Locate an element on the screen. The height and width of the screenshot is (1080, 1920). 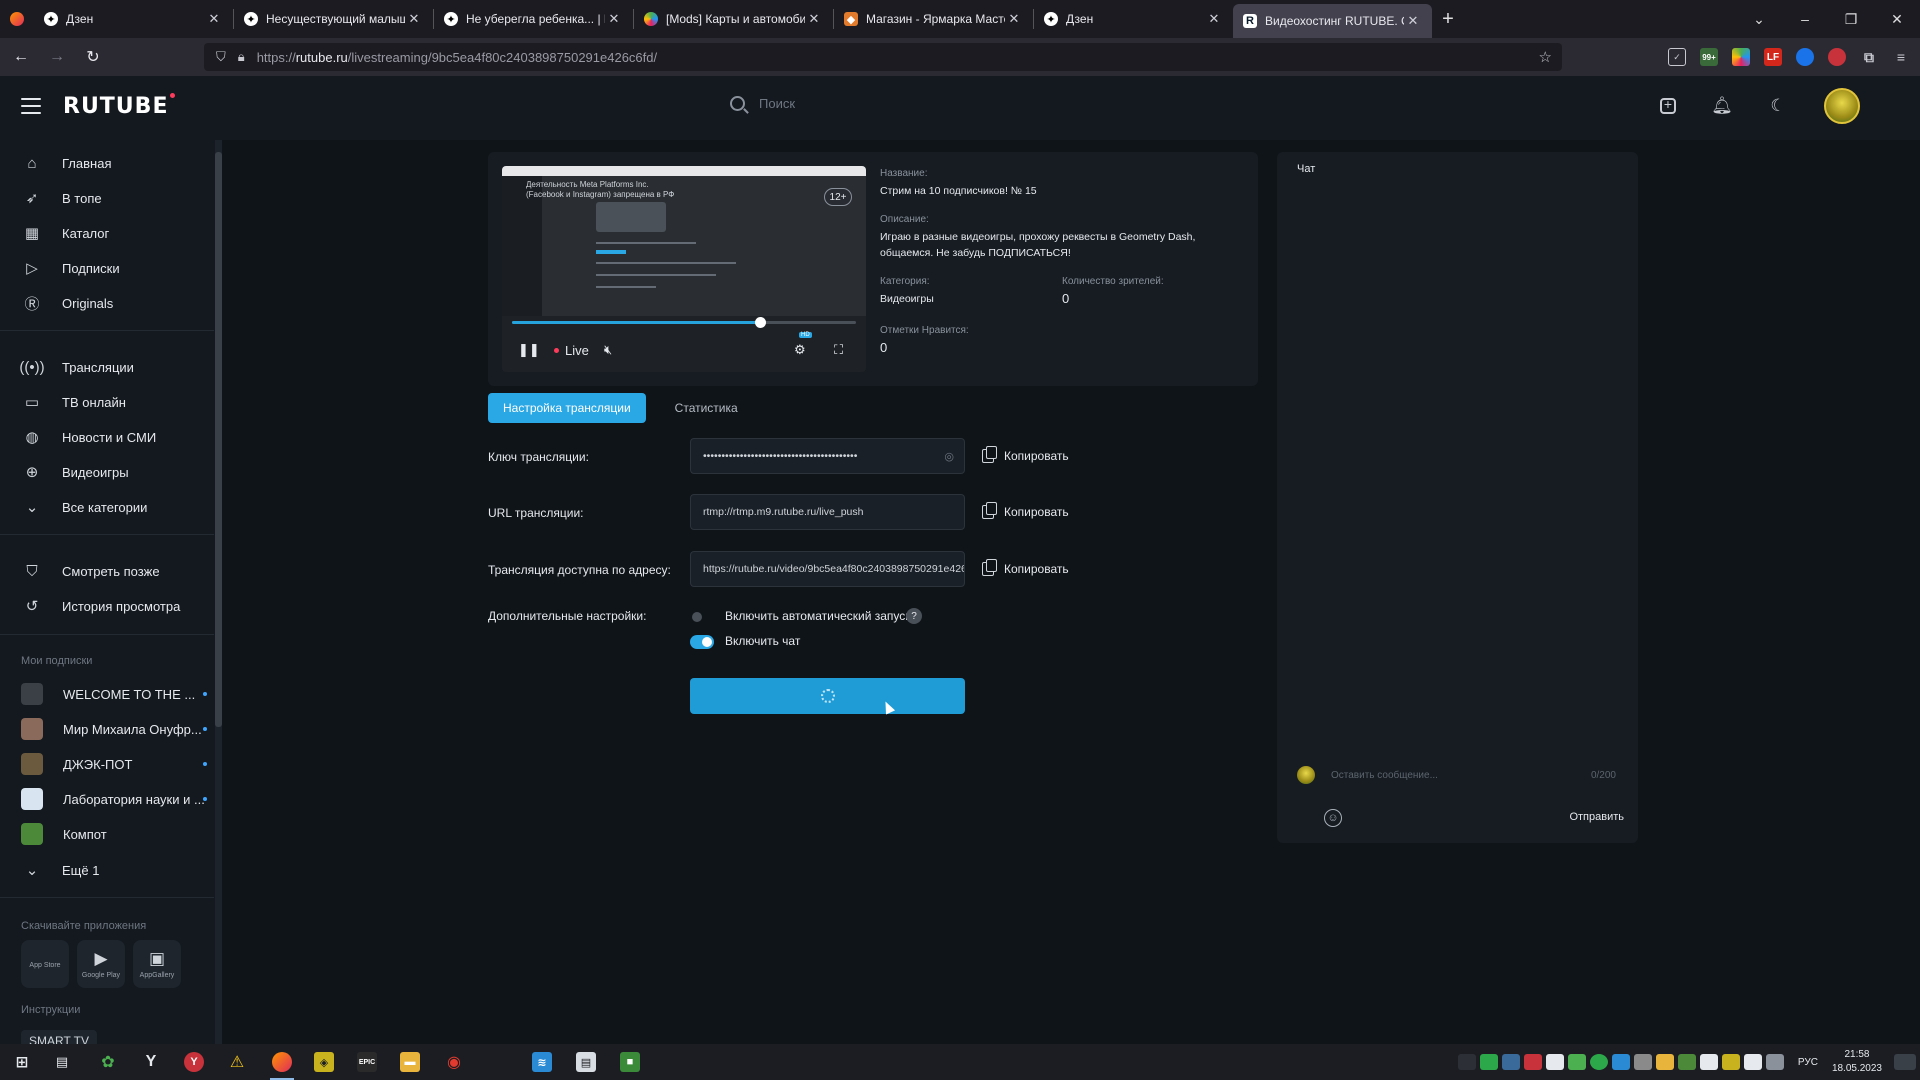
progress-bar is located at coordinates (684, 322).